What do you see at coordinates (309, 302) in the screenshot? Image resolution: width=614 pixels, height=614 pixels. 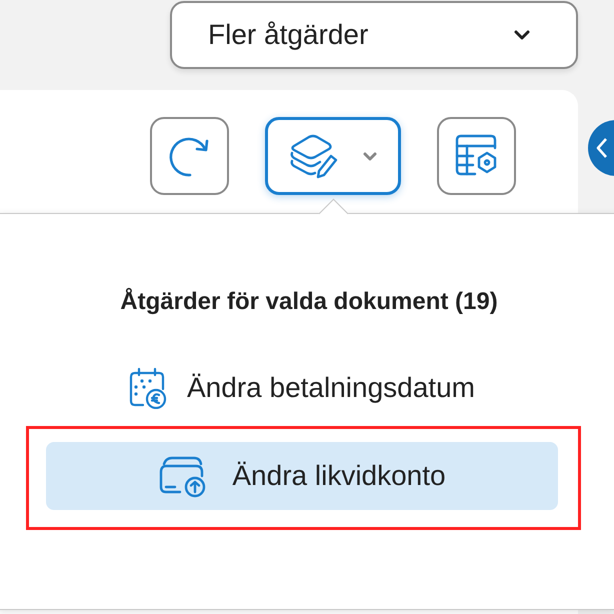 I see `popup-title: Åtgärder för valda dokument (19)` at bounding box center [309, 302].